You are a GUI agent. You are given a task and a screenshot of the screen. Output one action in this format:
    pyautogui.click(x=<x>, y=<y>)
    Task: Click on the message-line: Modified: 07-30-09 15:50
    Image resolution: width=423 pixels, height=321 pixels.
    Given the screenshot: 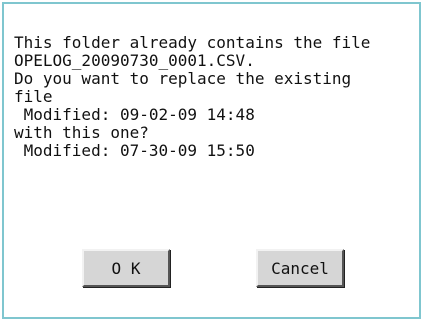 What is the action you would take?
    pyautogui.click(x=134, y=150)
    